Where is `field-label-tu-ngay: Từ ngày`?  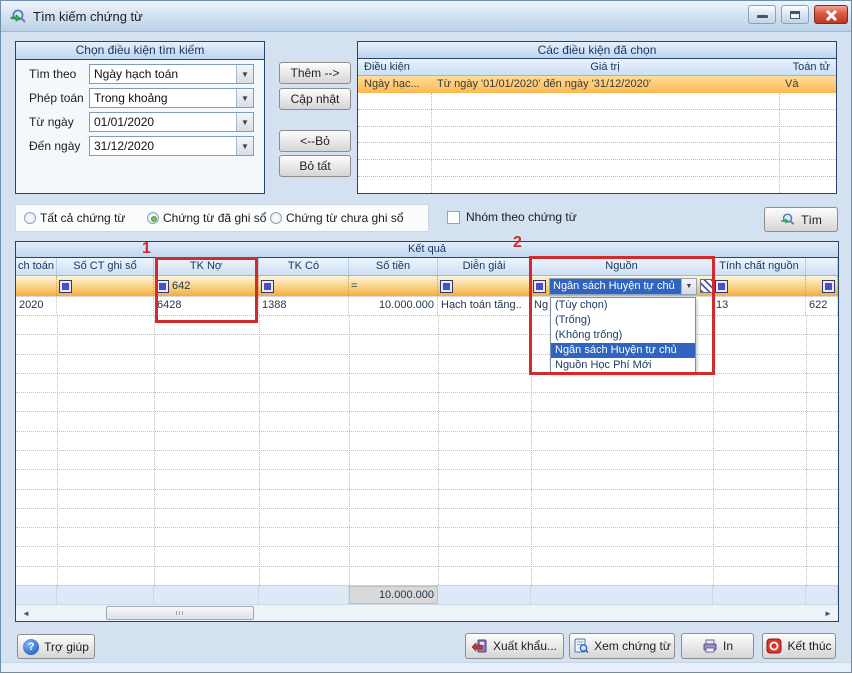
field-label-tu-ngay: Từ ngày is located at coordinates (51, 122).